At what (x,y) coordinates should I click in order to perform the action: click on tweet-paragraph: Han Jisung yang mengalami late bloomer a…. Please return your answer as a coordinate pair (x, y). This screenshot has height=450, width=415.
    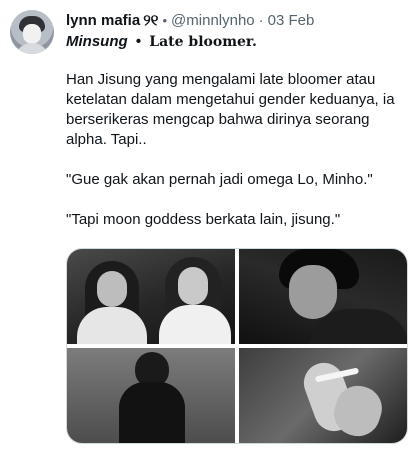
    Looking at the image, I should click on (230, 109).